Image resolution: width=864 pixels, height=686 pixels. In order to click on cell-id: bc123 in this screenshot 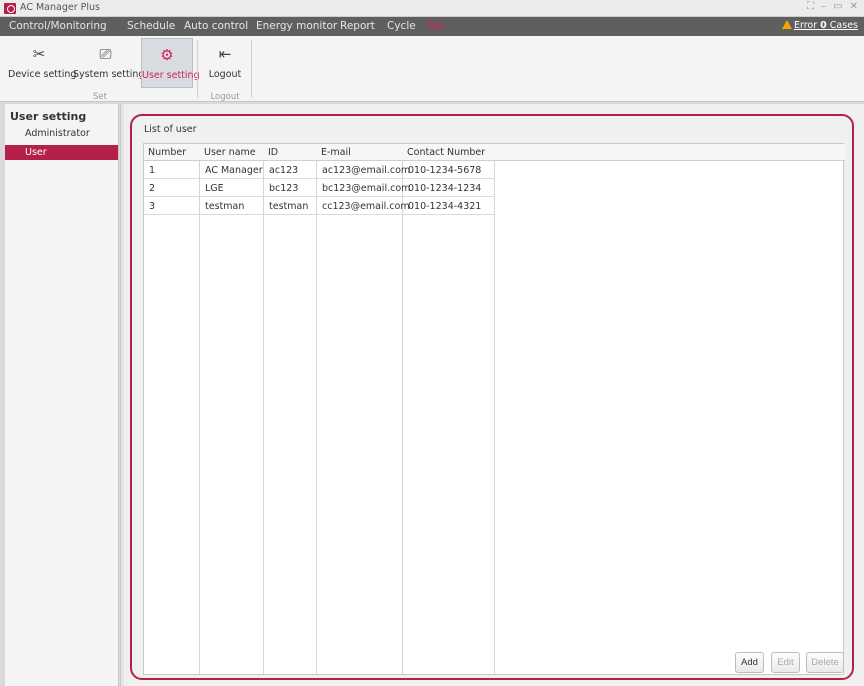, I will do `click(284, 188)`.